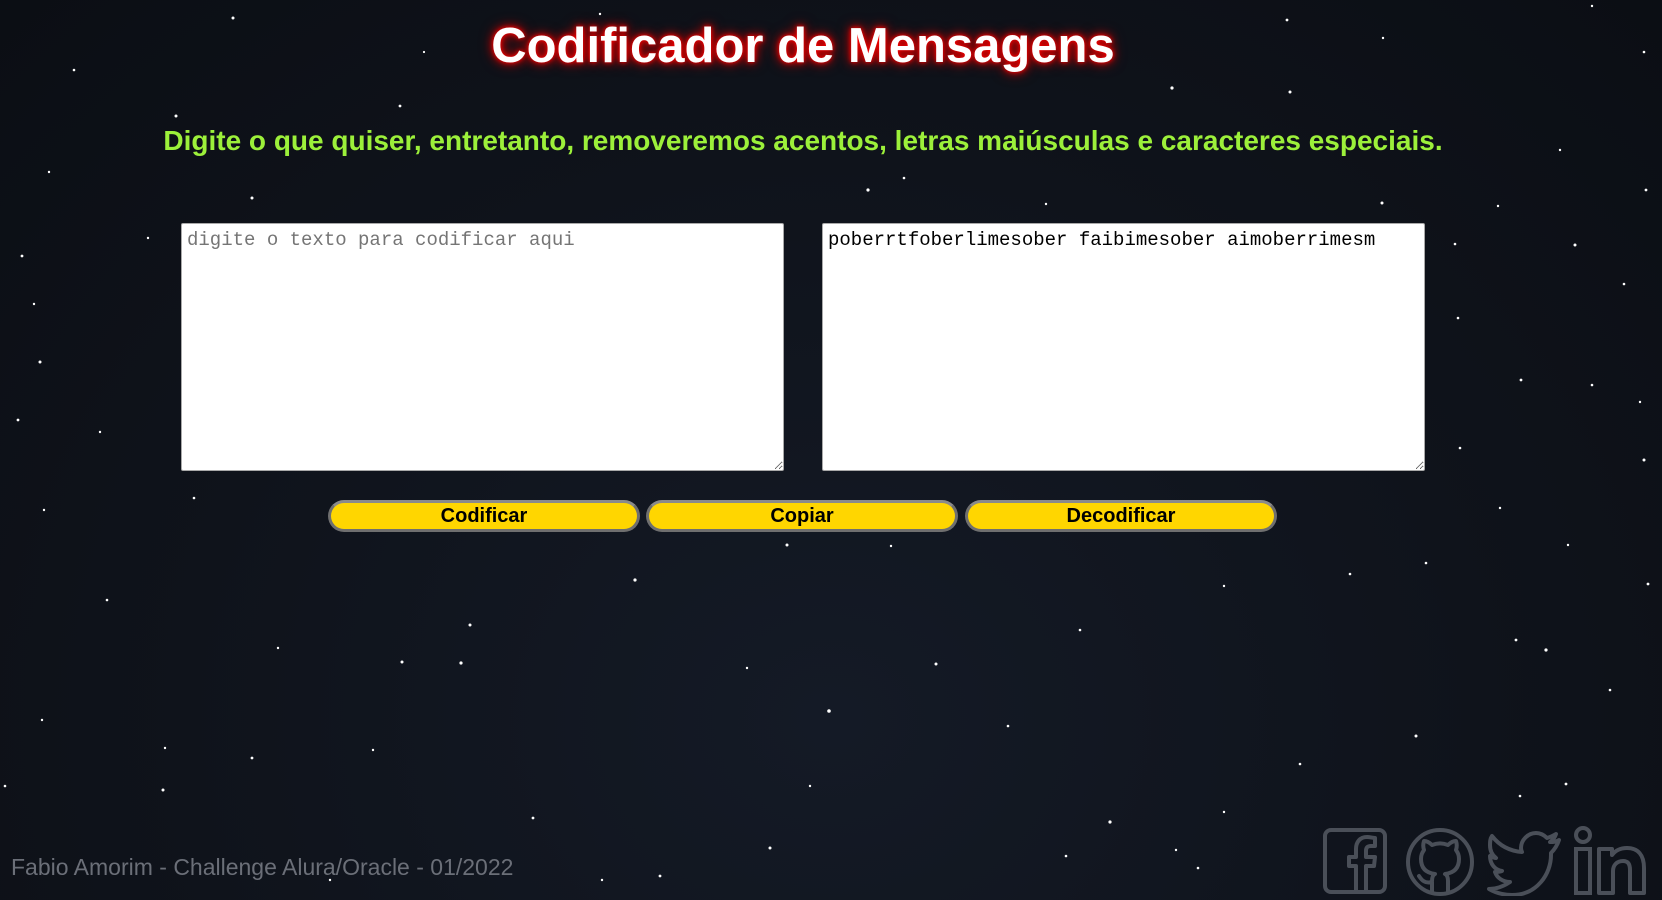 This screenshot has width=1662, height=900. I want to click on facebook-link, so click(1355, 860).